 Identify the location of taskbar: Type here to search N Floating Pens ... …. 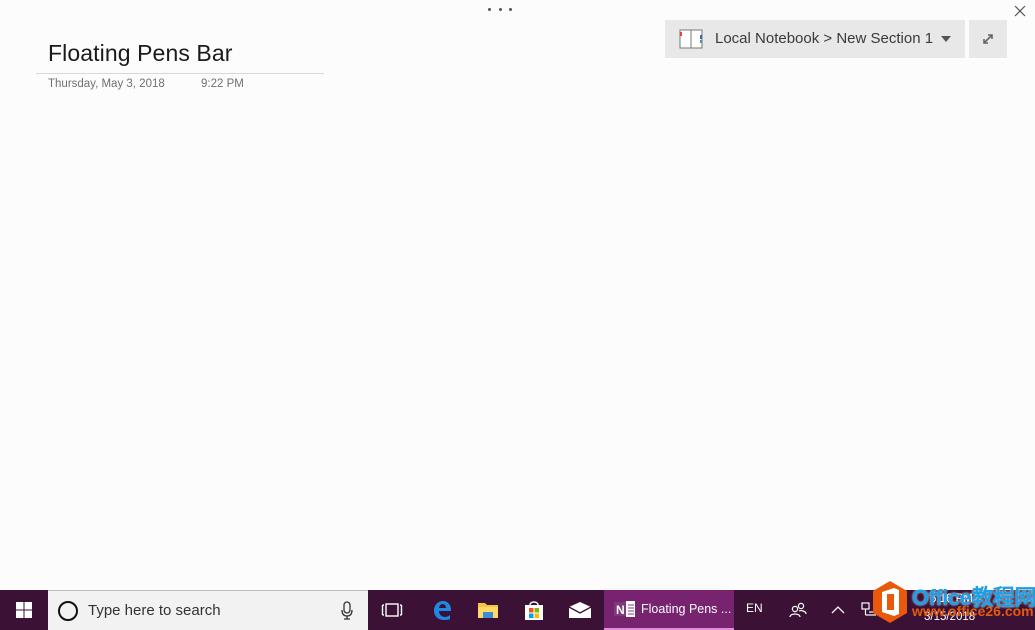
(517, 610).